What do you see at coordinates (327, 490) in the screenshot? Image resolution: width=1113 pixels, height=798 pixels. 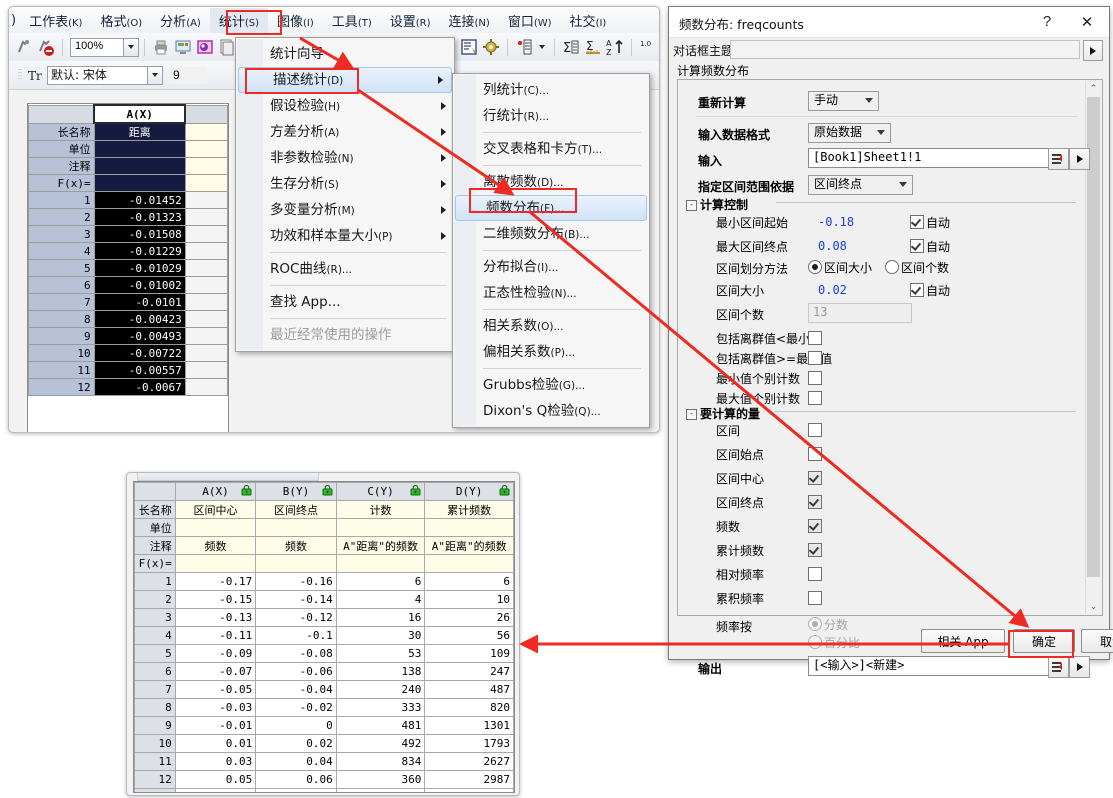 I see `lock-icon-b` at bounding box center [327, 490].